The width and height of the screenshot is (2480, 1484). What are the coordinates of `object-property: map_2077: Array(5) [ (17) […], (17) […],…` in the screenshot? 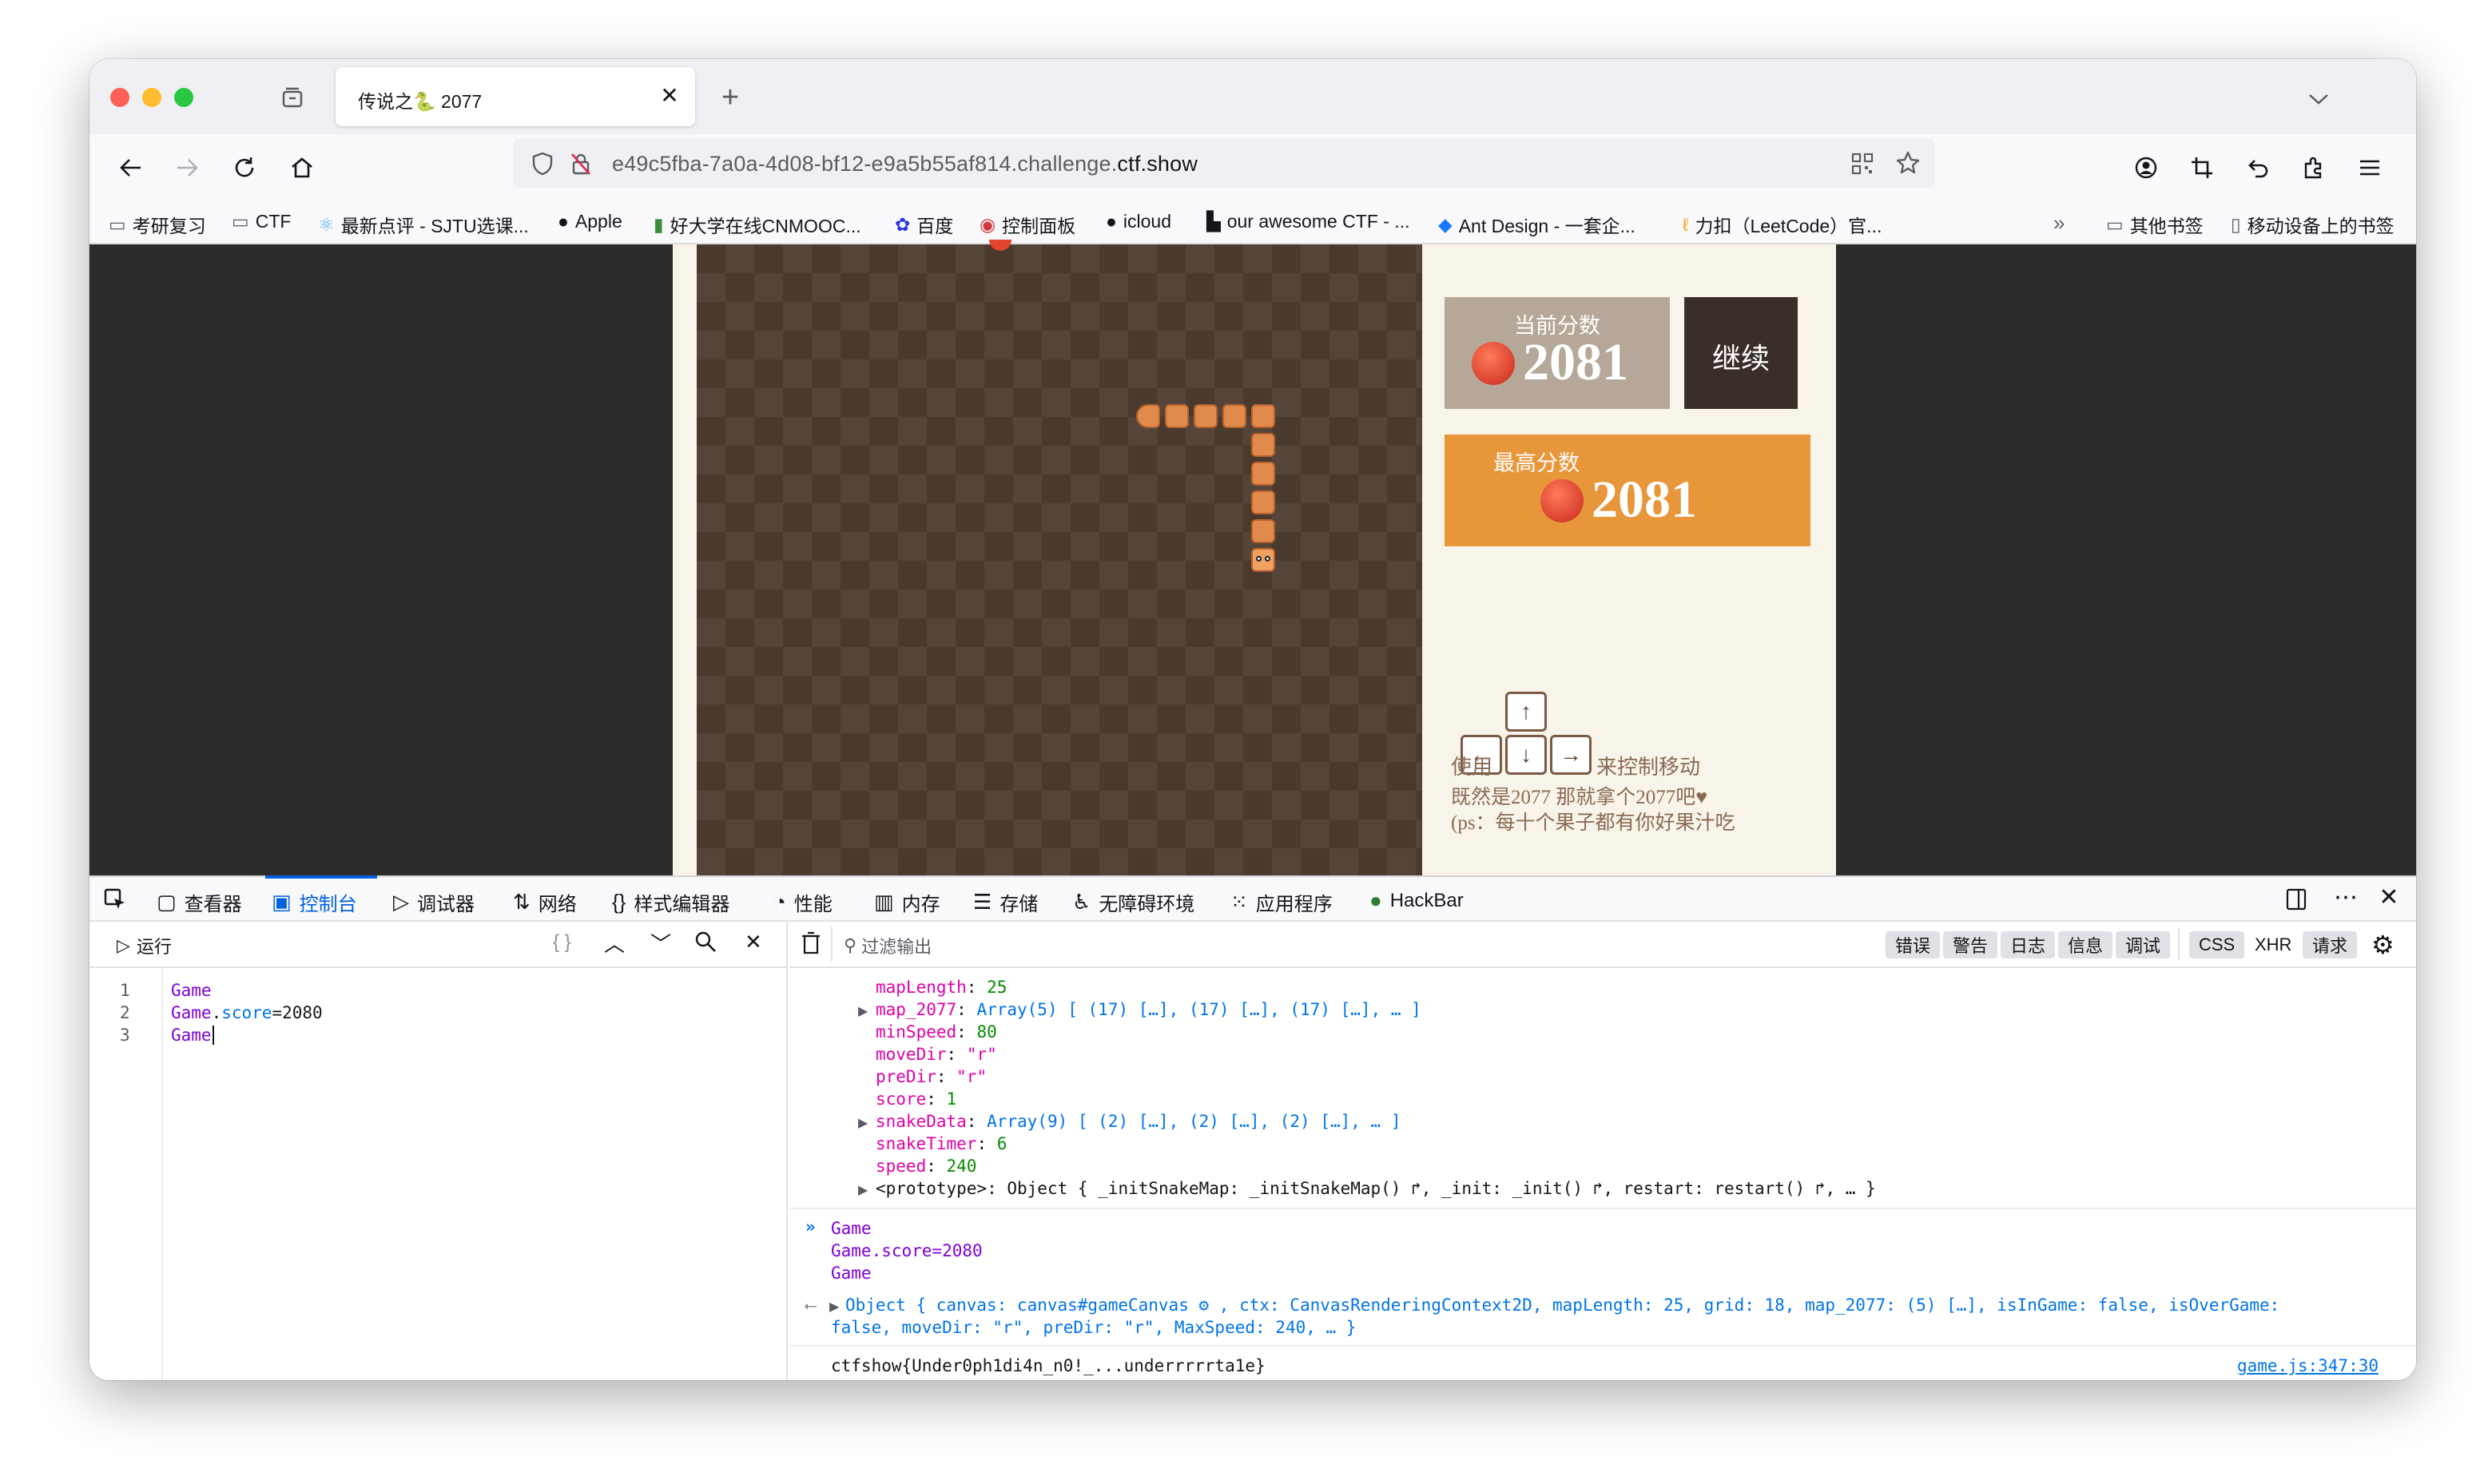 It's located at (1148, 1009).